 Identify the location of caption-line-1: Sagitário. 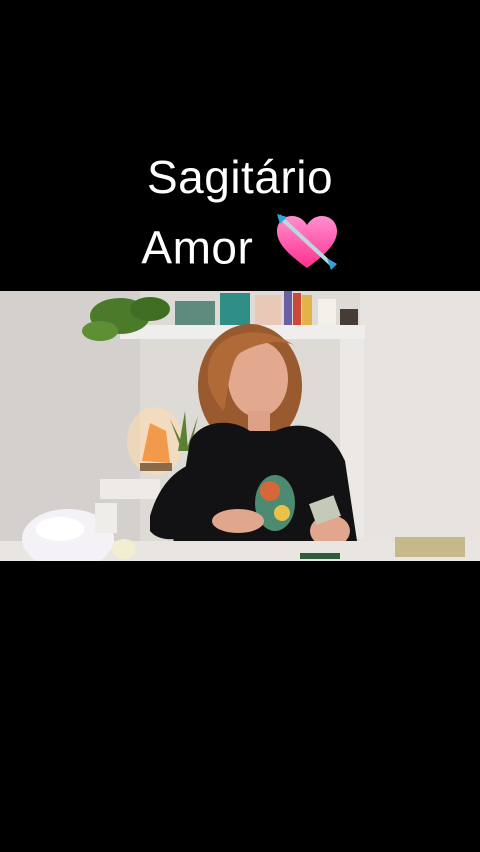
(240, 177).